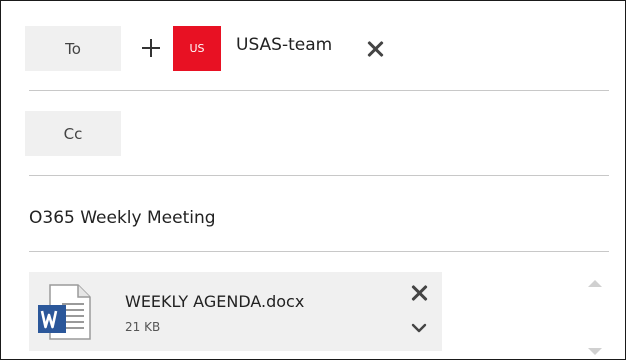  I want to click on cc-button: Cc, so click(73, 133).